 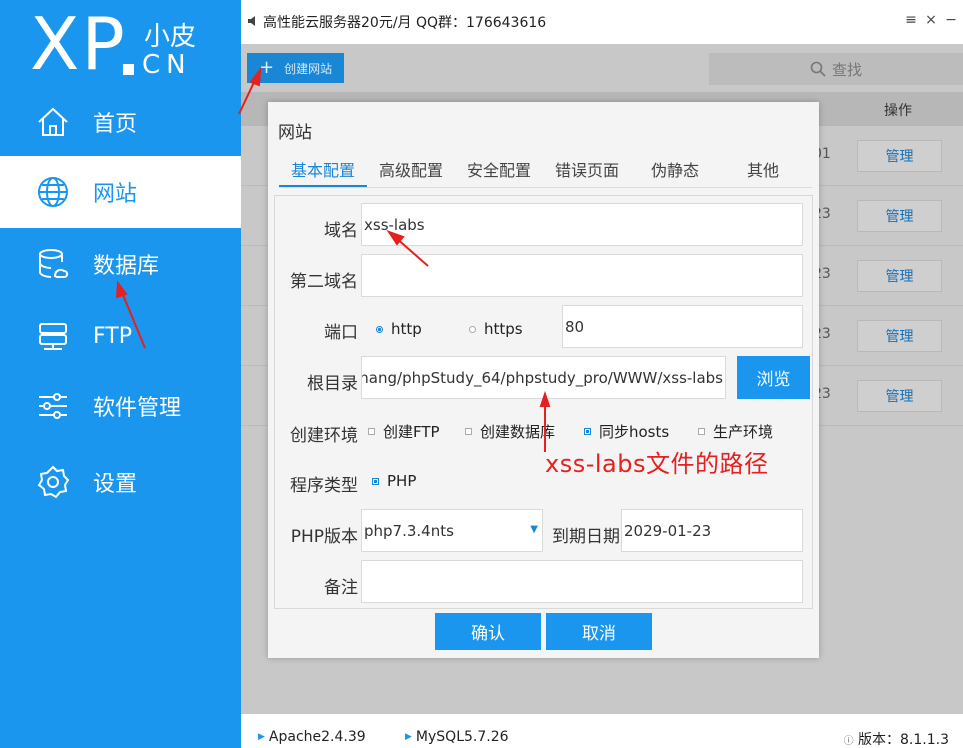 What do you see at coordinates (53, 406) in the screenshot?
I see `sliders-icon` at bounding box center [53, 406].